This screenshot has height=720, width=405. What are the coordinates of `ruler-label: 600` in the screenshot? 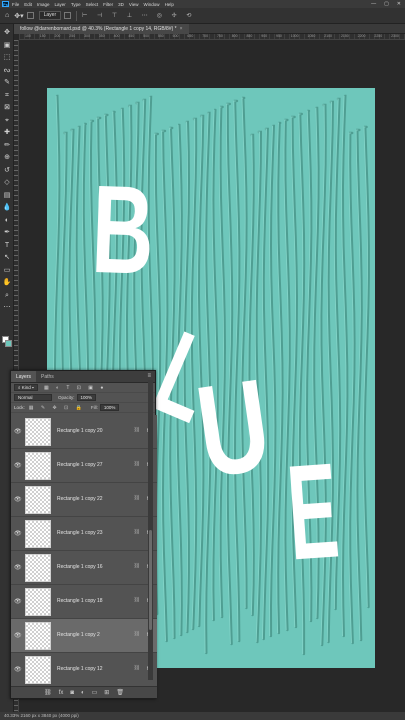 It's located at (175, 36).